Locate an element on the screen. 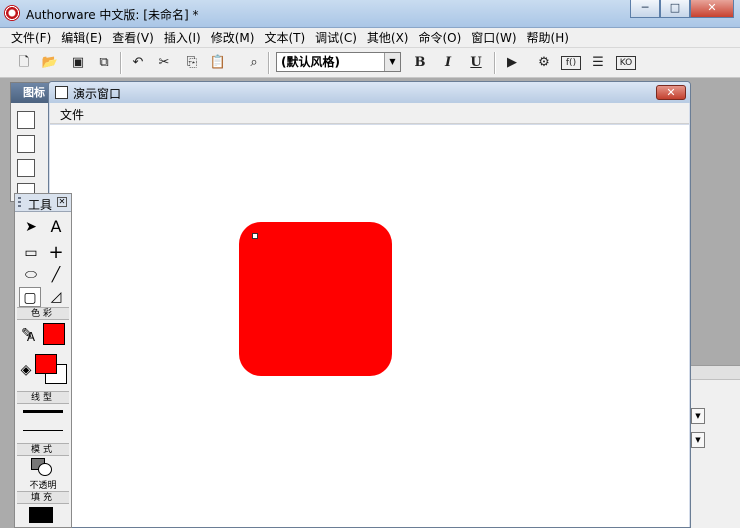  text-style-value: (默认风格) is located at coordinates (310, 62).